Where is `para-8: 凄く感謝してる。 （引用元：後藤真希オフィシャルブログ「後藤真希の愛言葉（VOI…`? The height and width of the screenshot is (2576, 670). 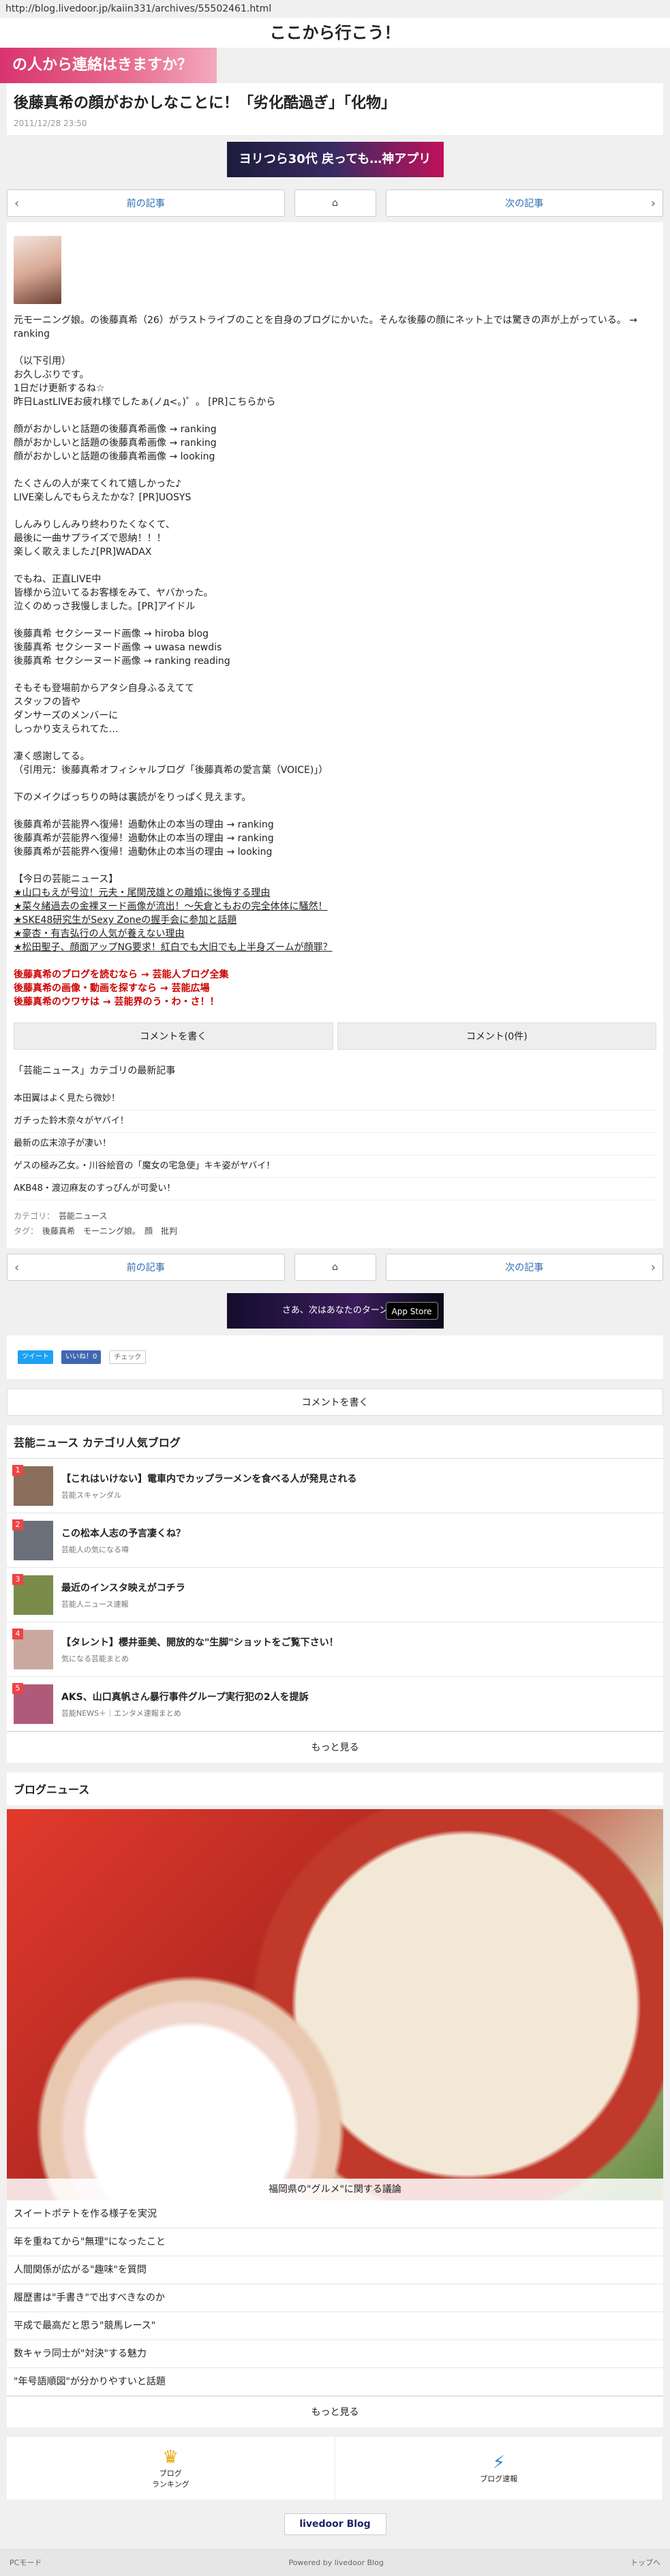
para-8: 凄く感謝してる。 （引用元：後藤真希オフィシャルブログ「後藤真希の愛言葉（VOI… is located at coordinates (171, 763).